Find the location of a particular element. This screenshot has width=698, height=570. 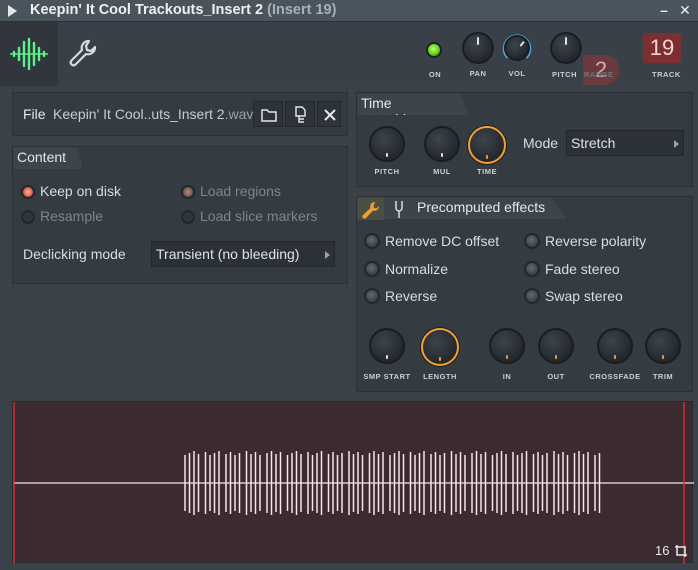

ts-time-knob-body is located at coordinates (487, 145).